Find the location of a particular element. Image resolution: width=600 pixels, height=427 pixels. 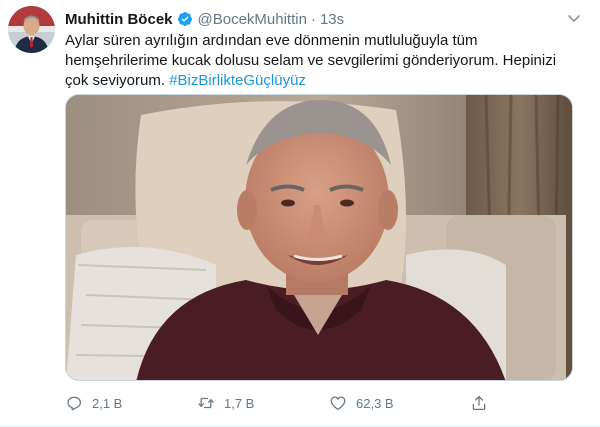

share-icon is located at coordinates (479, 403).